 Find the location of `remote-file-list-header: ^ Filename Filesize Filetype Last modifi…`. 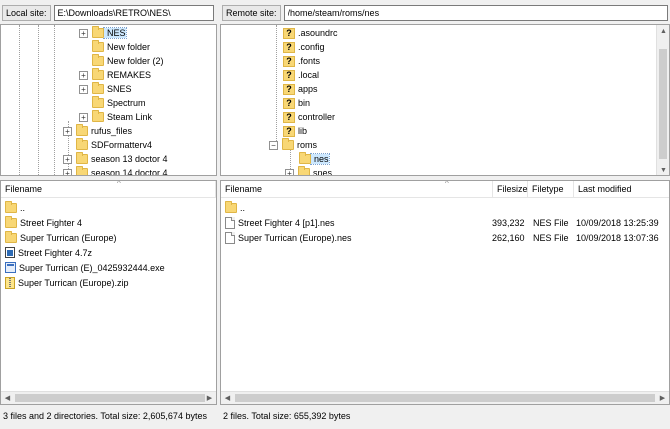

remote-file-list-header: ^ Filename Filesize Filetype Last modifi… is located at coordinates (445, 189).